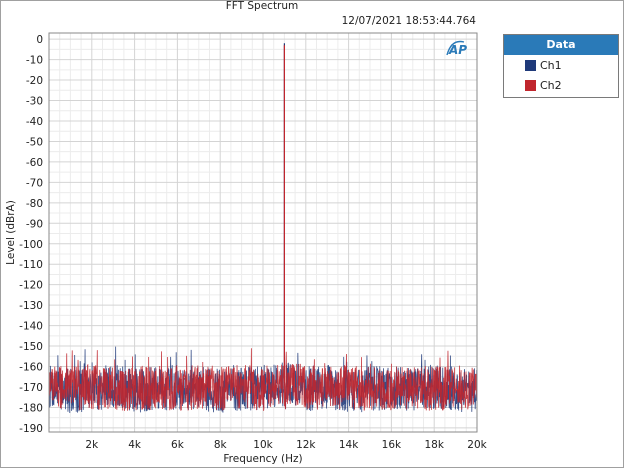  Describe the element at coordinates (178, 445) in the screenshot. I see `x-tick-label: 6k` at that location.